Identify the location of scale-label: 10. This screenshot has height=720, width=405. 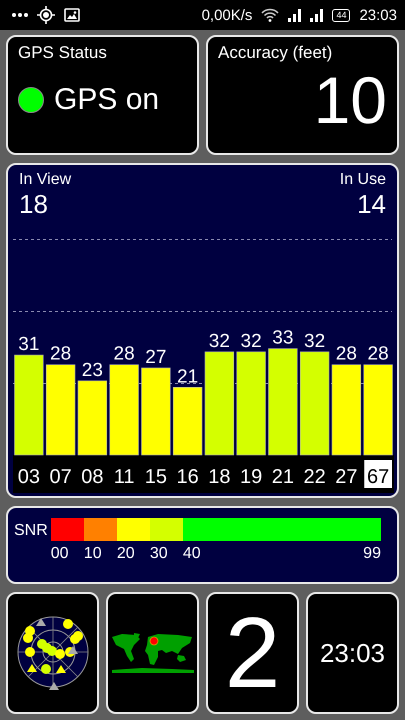
(93, 554).